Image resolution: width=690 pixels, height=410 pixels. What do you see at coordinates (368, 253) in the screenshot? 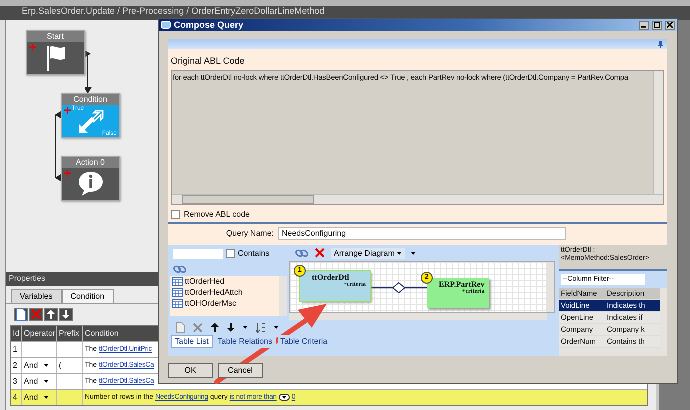
I see `arrange-diagram-button: Arrange Diagram` at bounding box center [368, 253].